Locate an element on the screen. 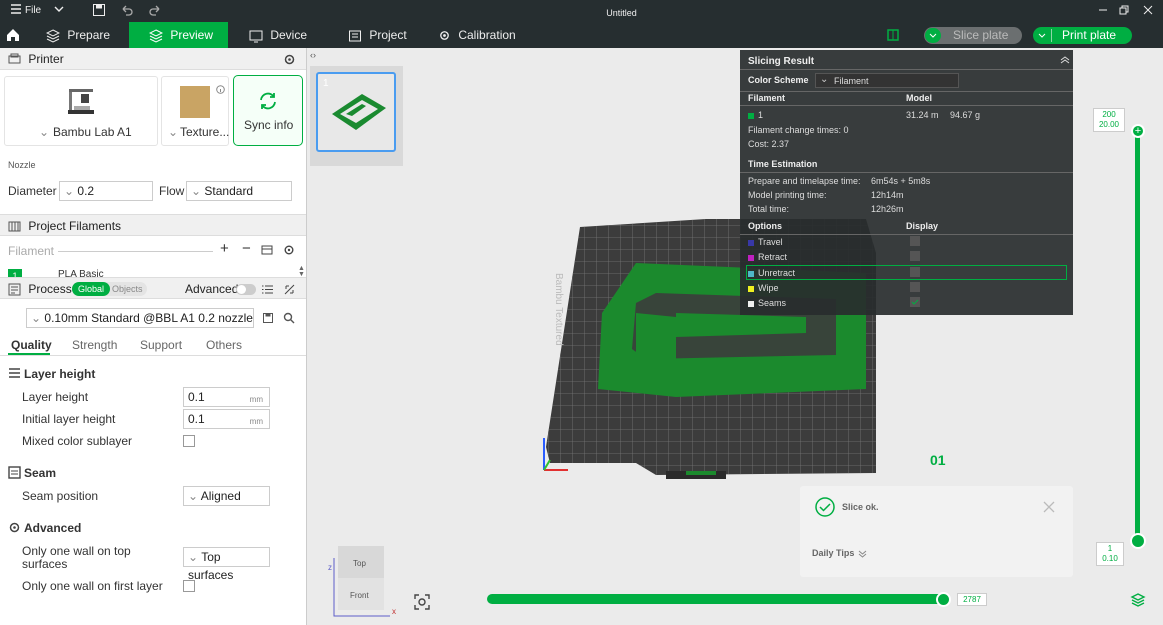 This screenshot has width=1163, height=625. option-wipe-label: Wipe is located at coordinates (768, 288).